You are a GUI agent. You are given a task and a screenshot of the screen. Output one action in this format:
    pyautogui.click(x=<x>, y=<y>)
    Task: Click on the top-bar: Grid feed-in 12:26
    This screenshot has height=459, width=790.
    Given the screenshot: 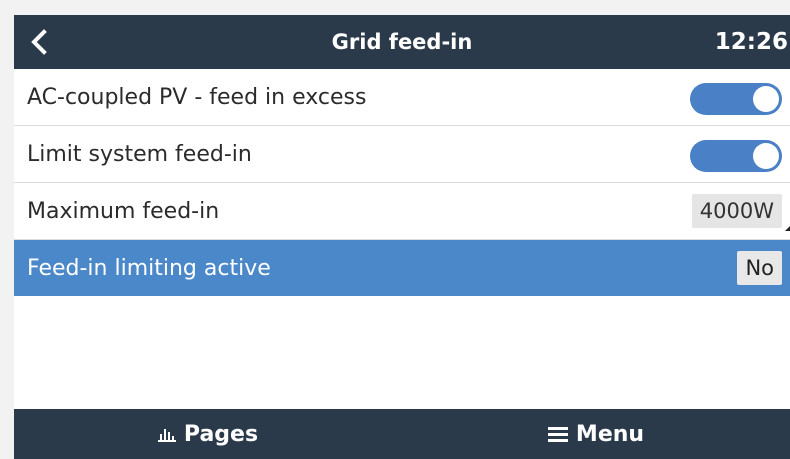 What is the action you would take?
    pyautogui.click(x=402, y=42)
    